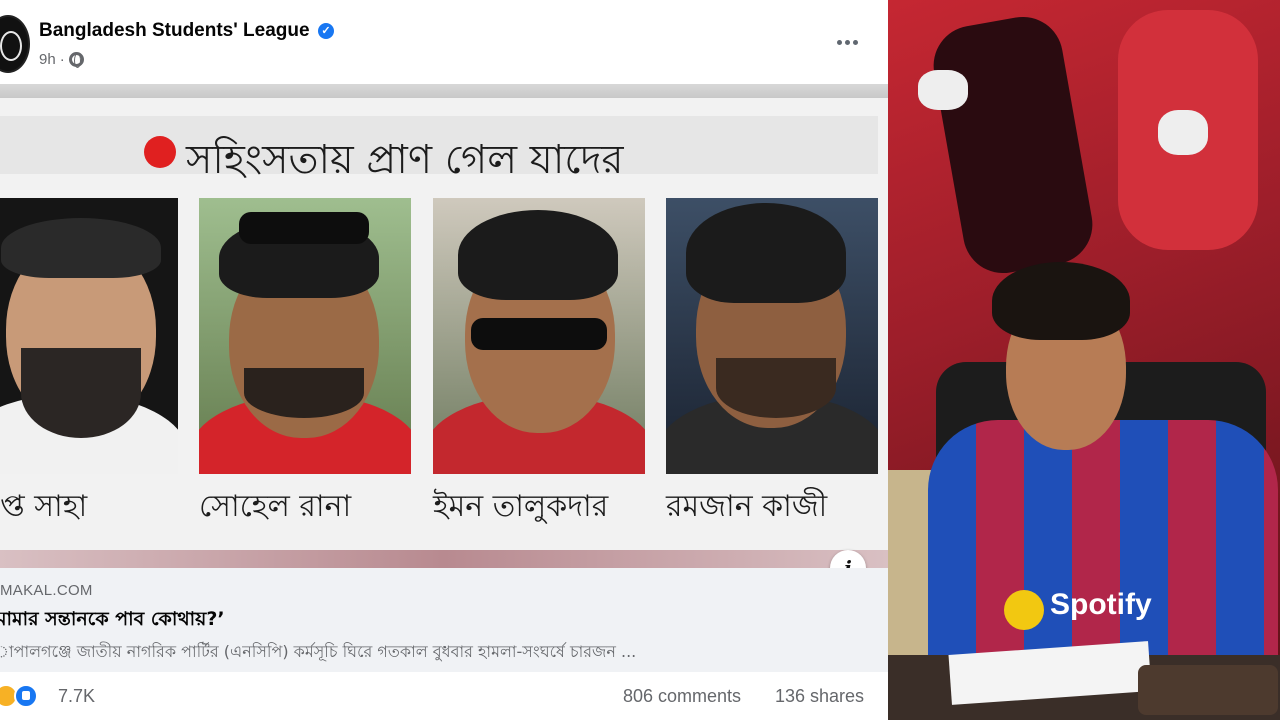 Image resolution: width=1280 pixels, height=720 pixels. I want to click on post-footer: 7.7K 806 comments 136 shares, so click(444, 696).